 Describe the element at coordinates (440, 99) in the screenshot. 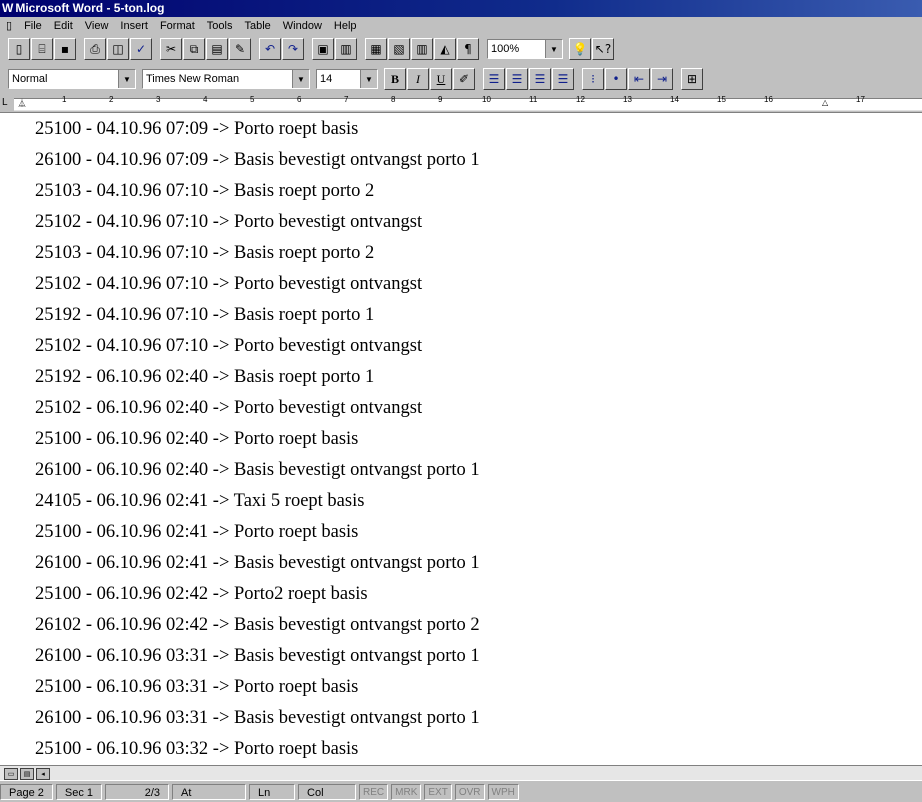

I see `ruler-number: 9` at that location.